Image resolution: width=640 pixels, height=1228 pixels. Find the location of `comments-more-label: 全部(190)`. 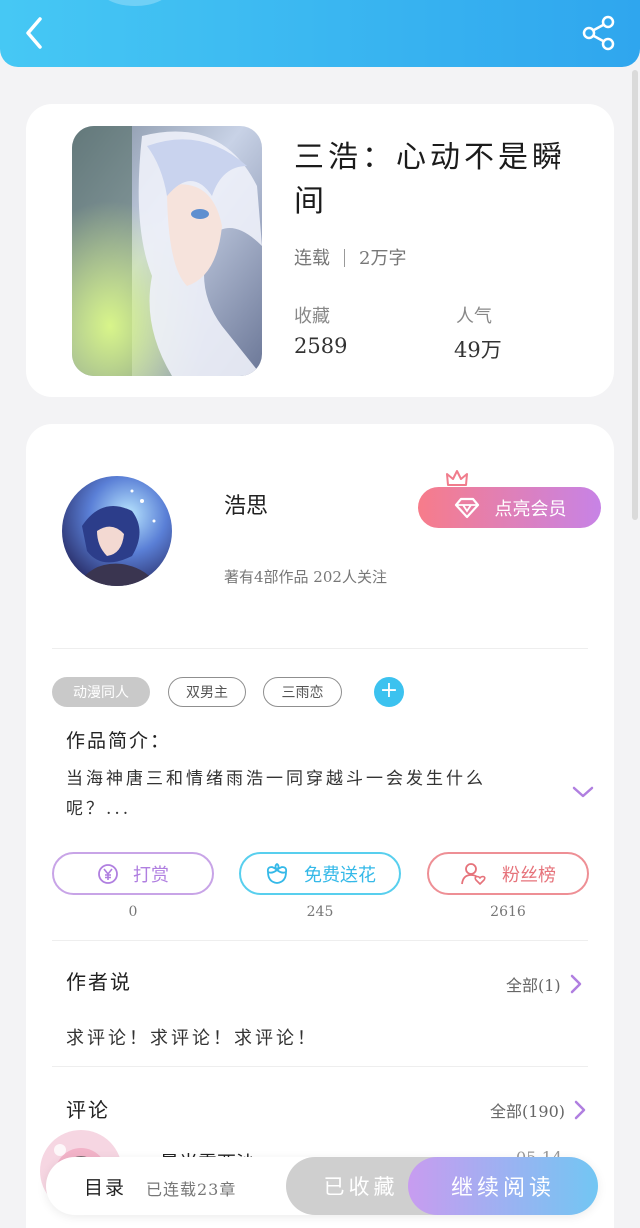

comments-more-label: 全部(190) is located at coordinates (528, 1111).